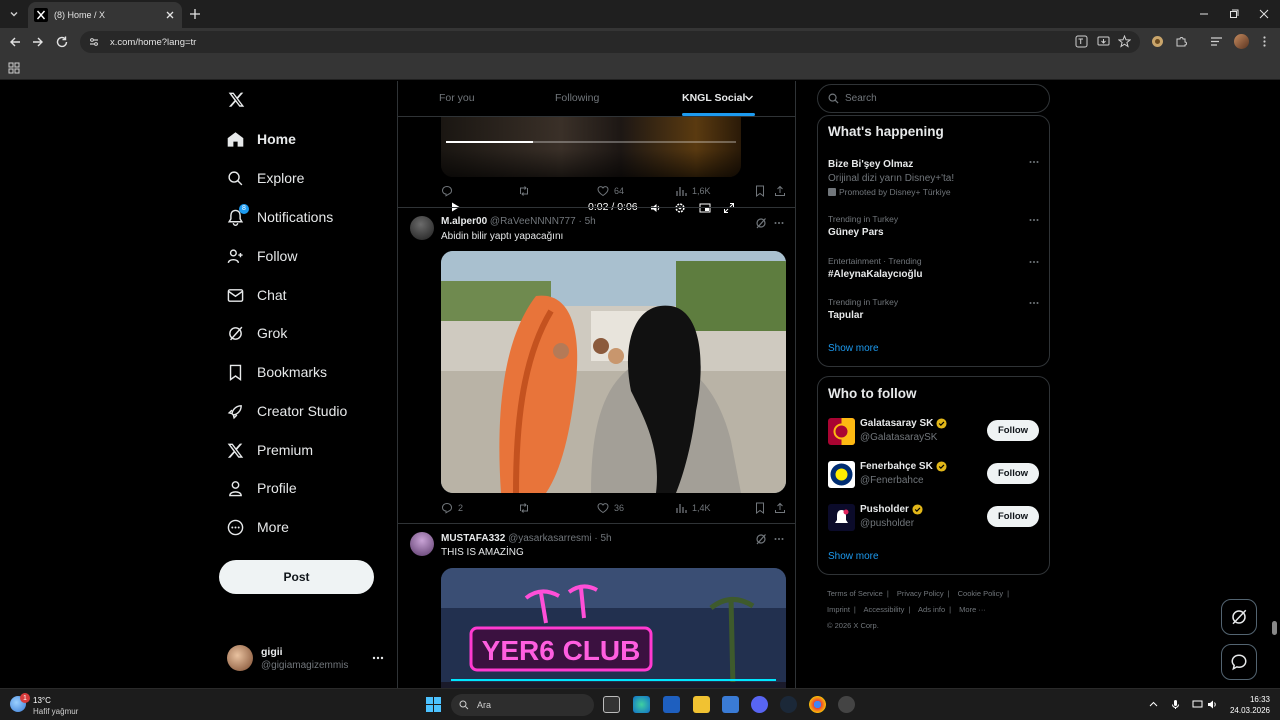 This screenshot has height=720, width=1280. Describe the element at coordinates (105, 15) in the screenshot. I see `browser-tab: (8) Home / X` at that location.